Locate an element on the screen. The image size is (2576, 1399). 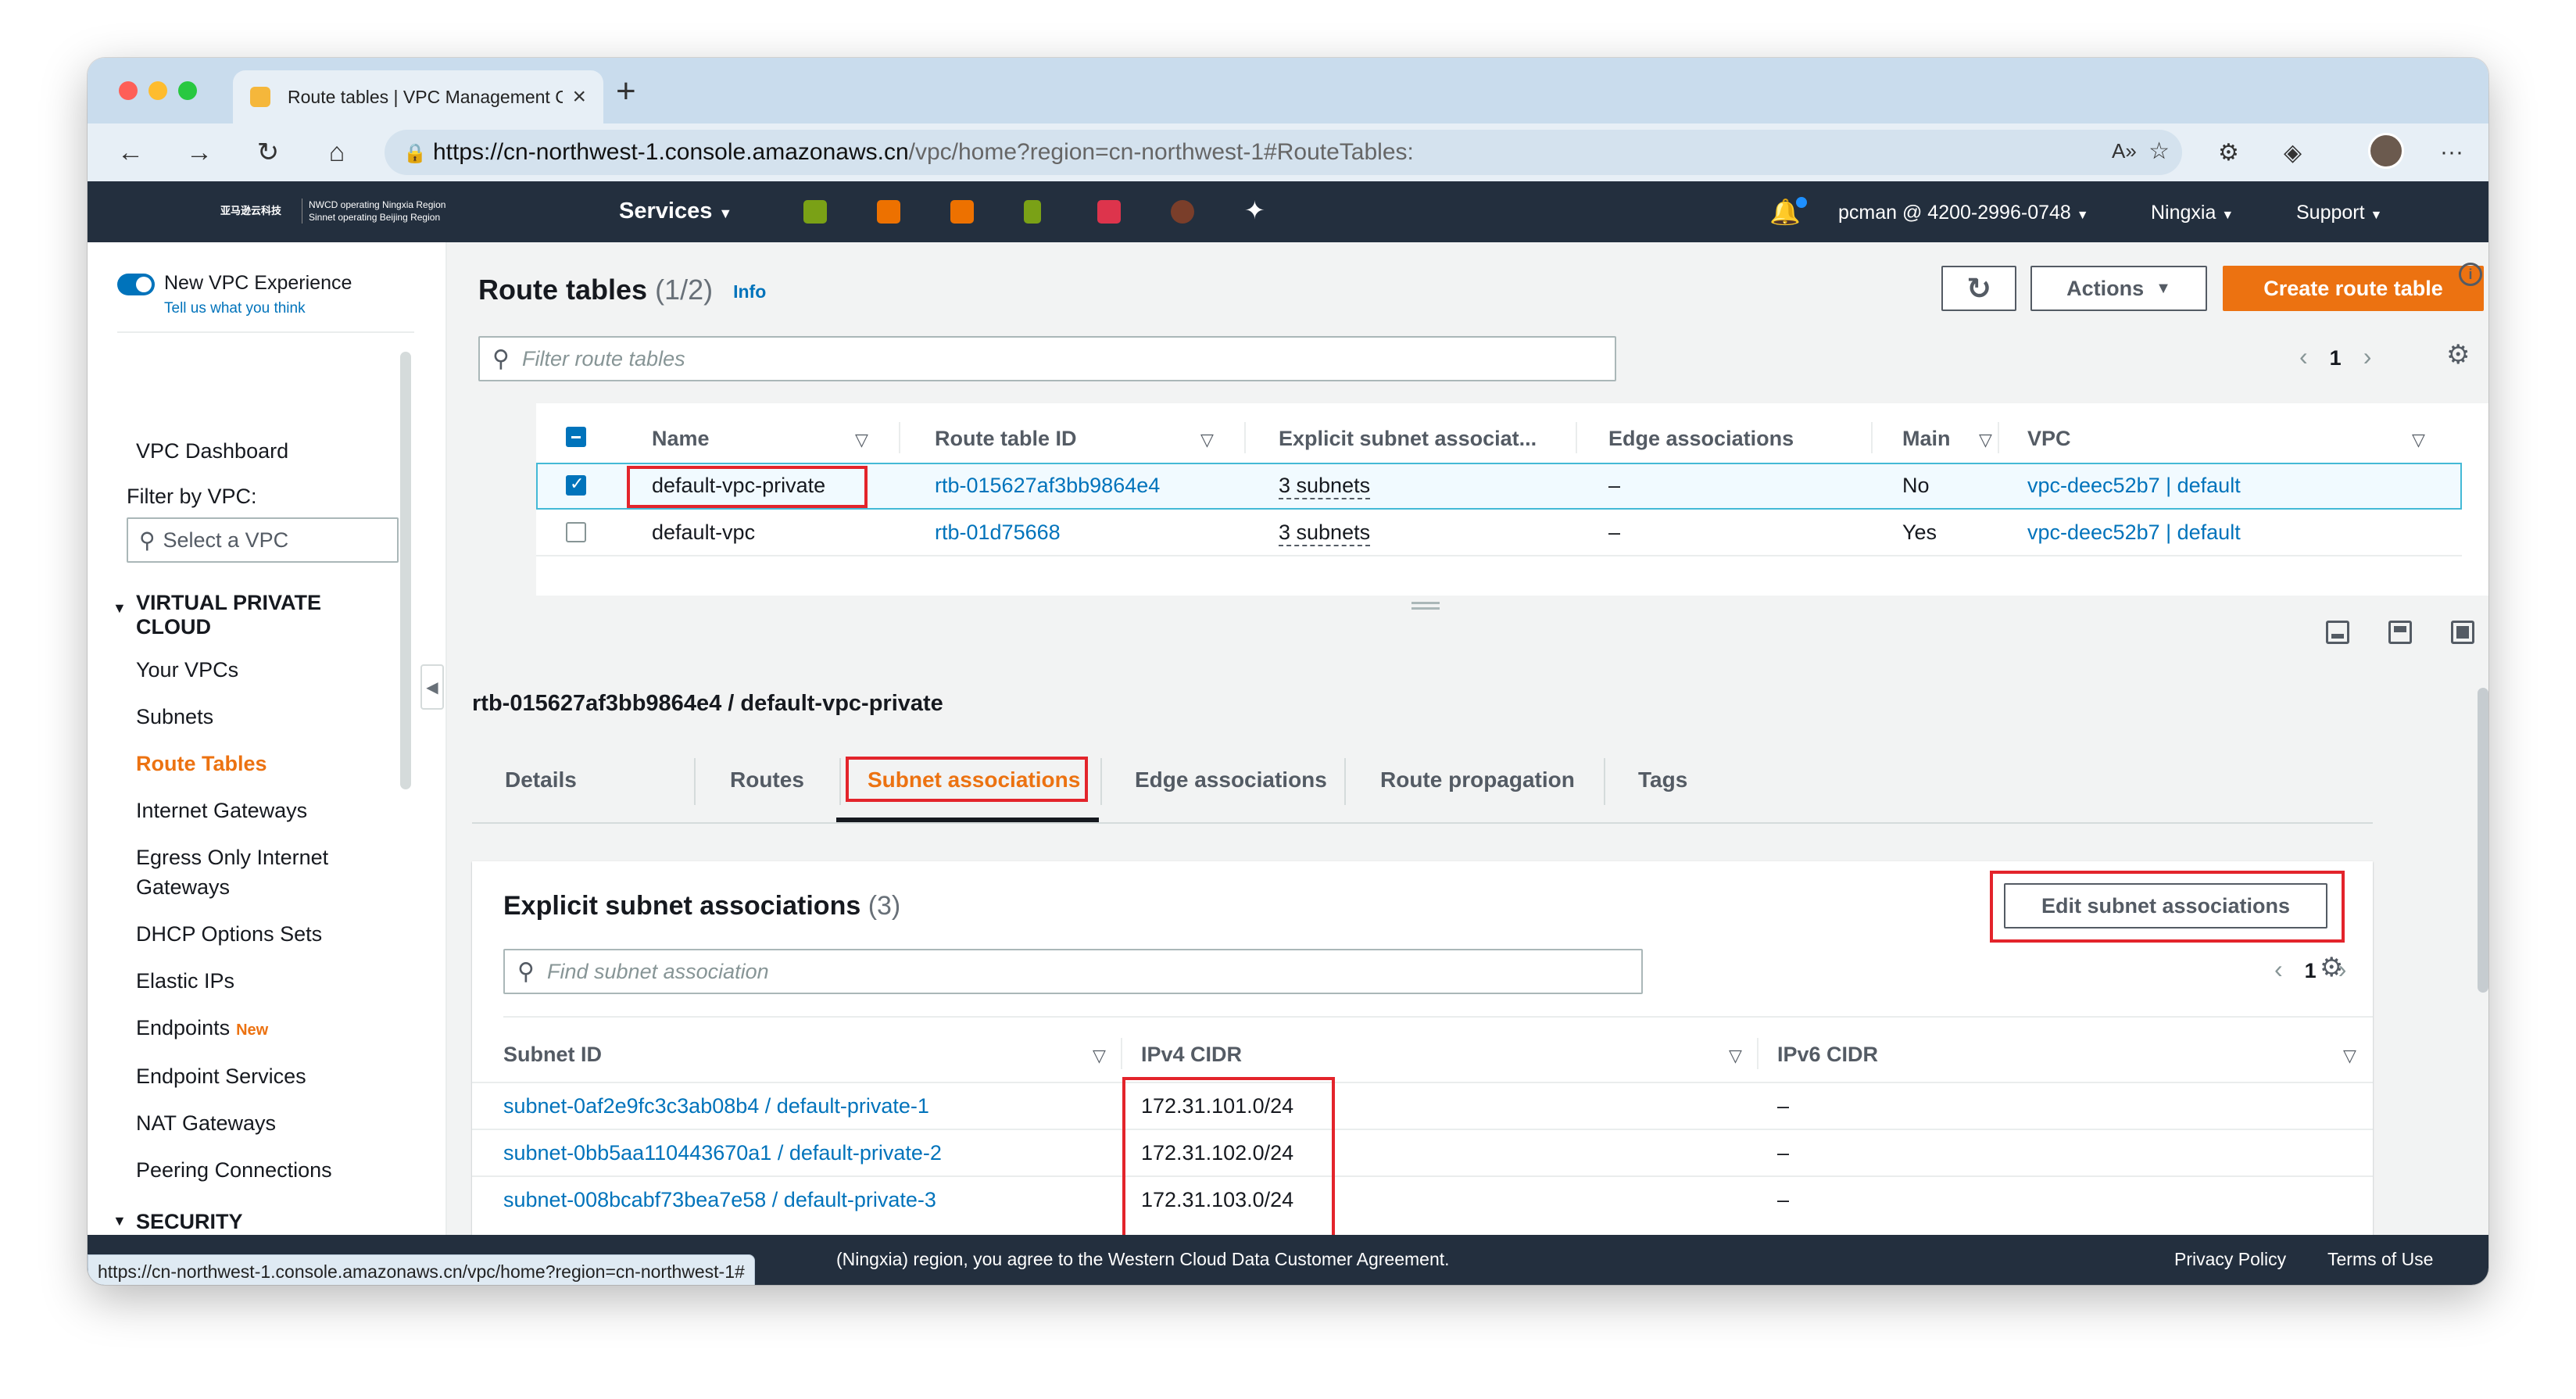
key-shortcut-icon is located at coordinates (1032, 212).